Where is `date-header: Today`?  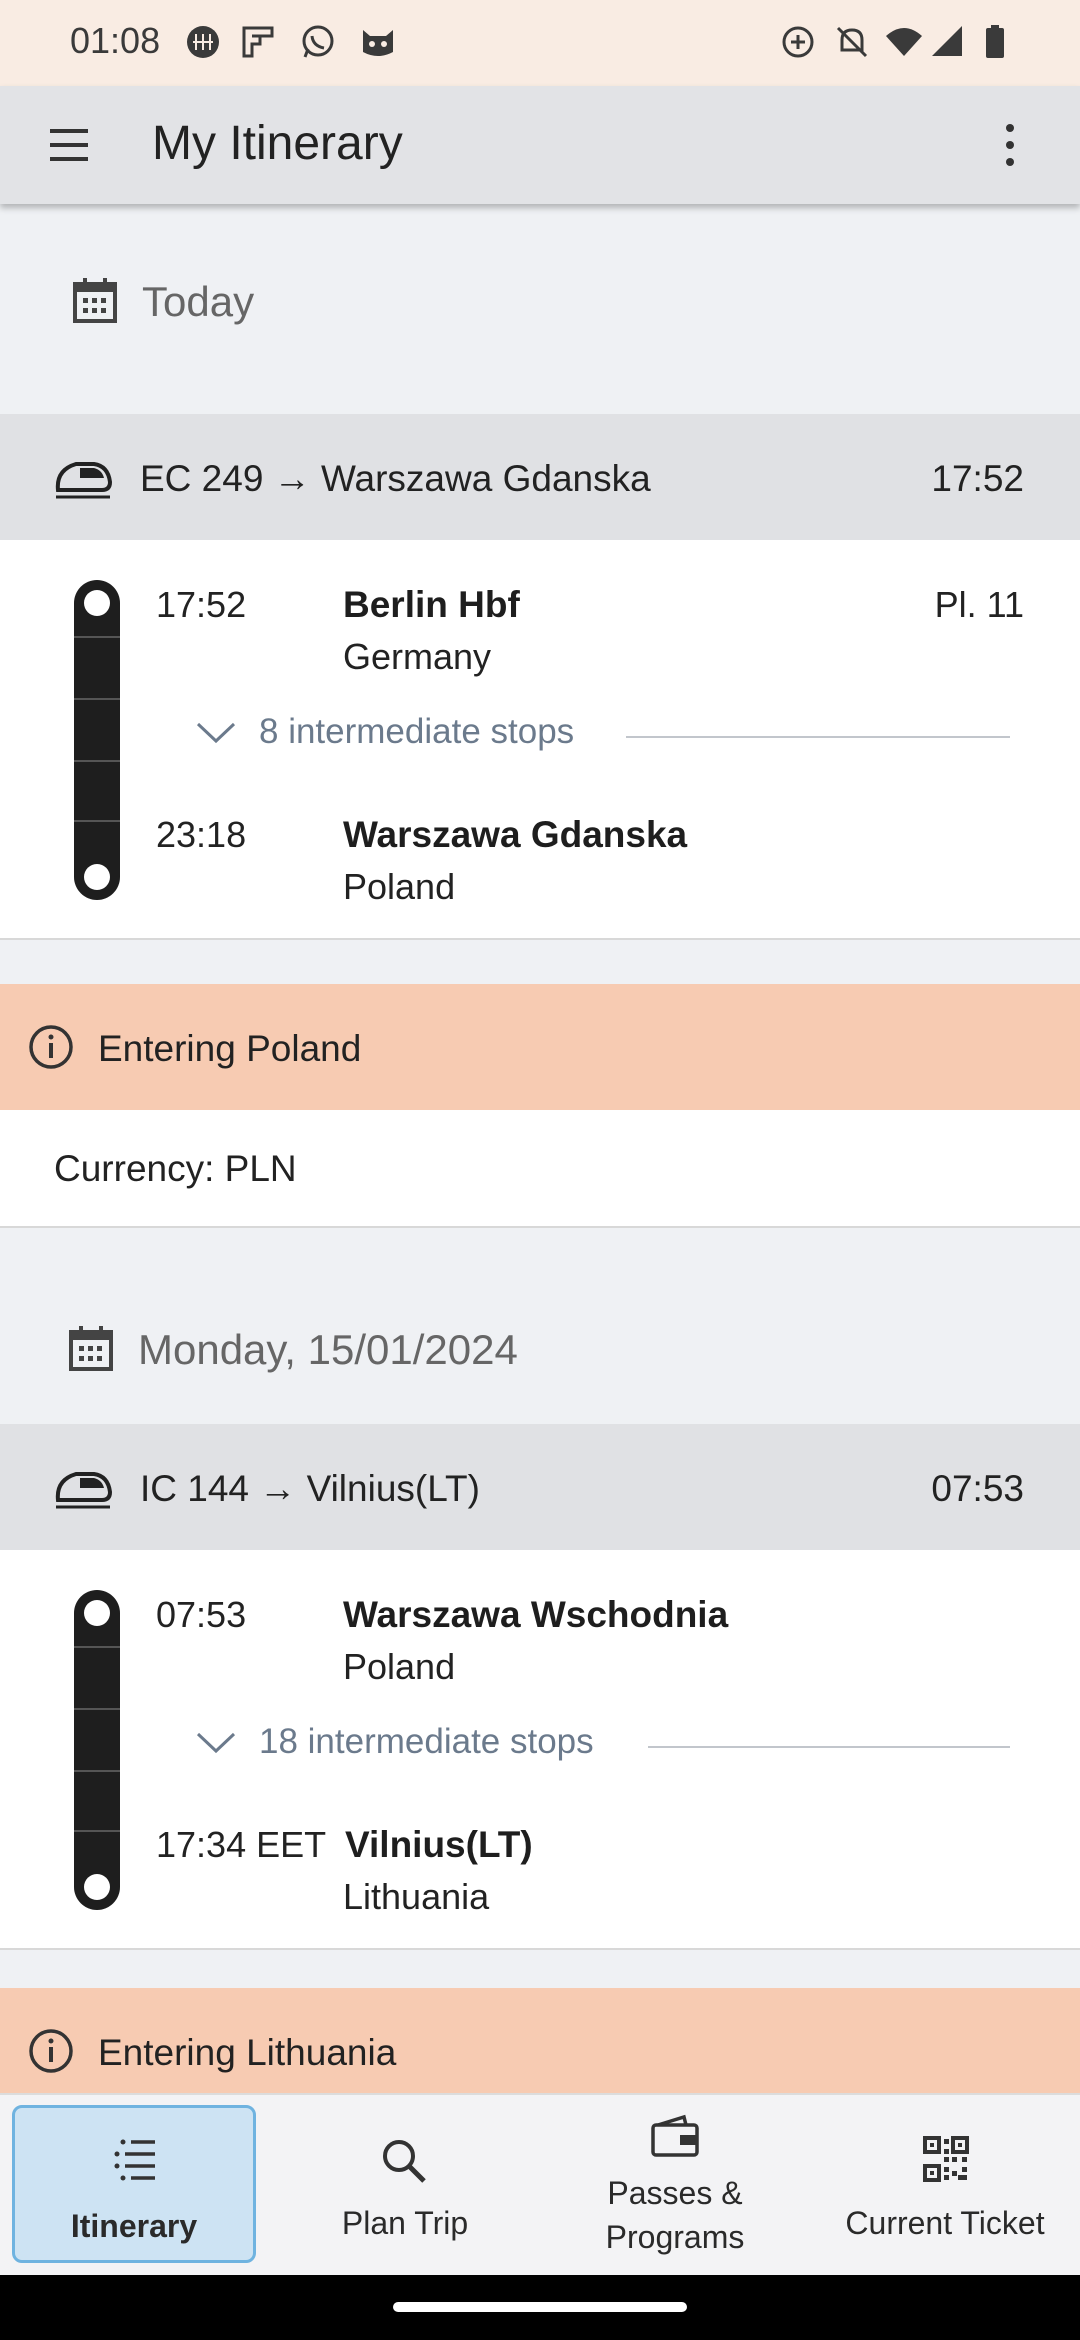
date-header: Today is located at coordinates (540, 309).